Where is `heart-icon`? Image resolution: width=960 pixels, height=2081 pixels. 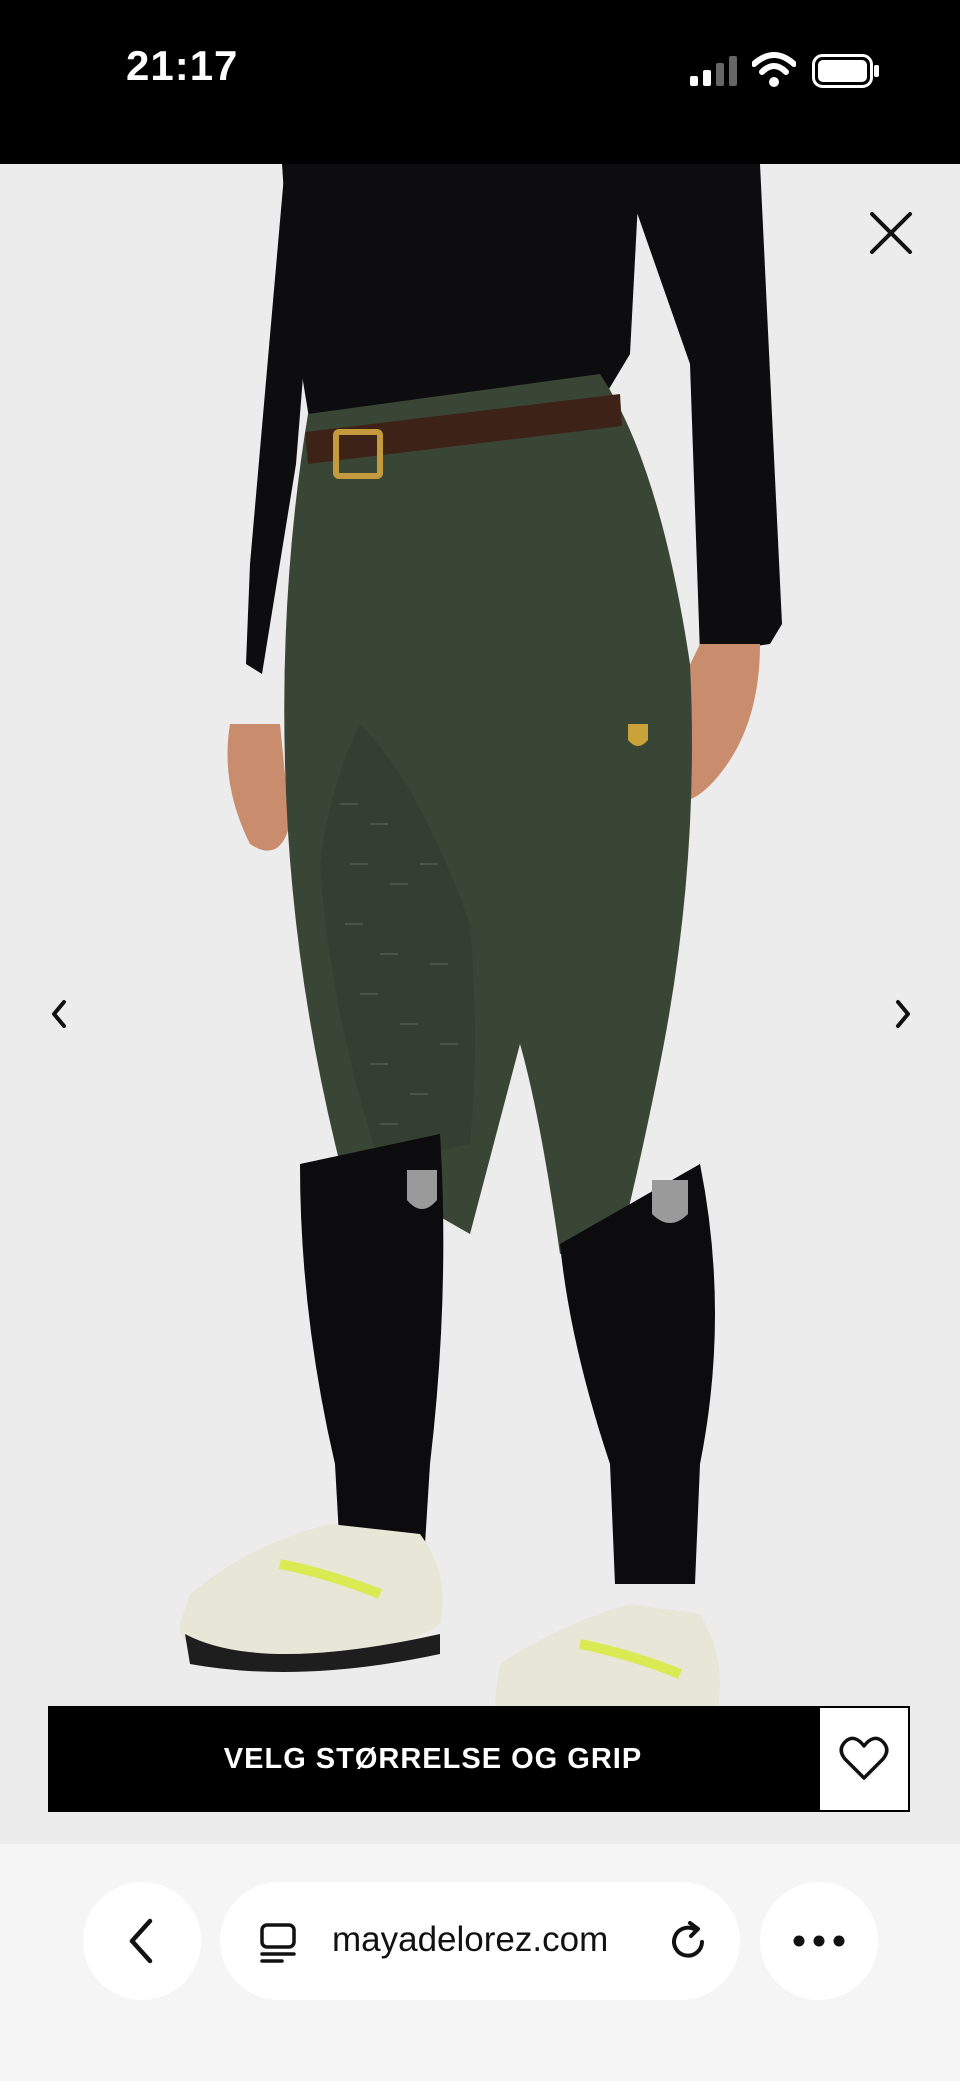 heart-icon is located at coordinates (864, 1758).